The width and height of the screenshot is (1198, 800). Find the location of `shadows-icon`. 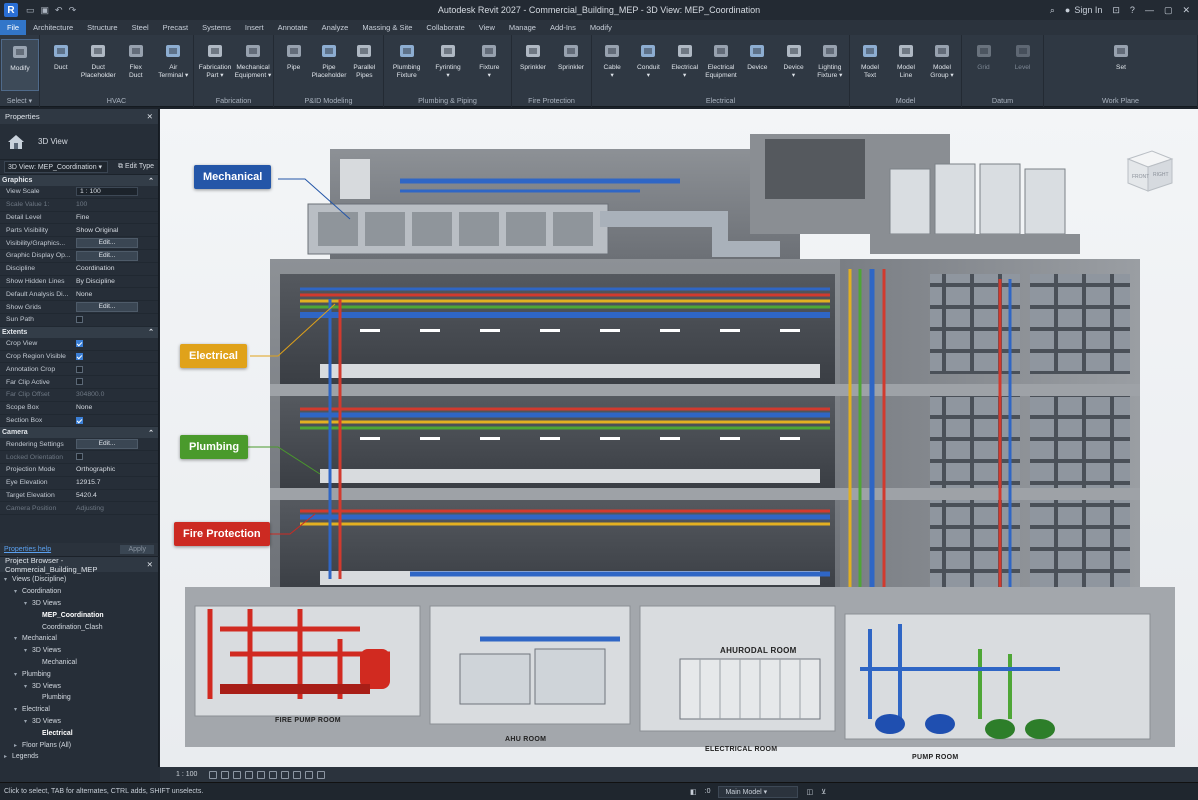

shadows-icon is located at coordinates (249, 774).